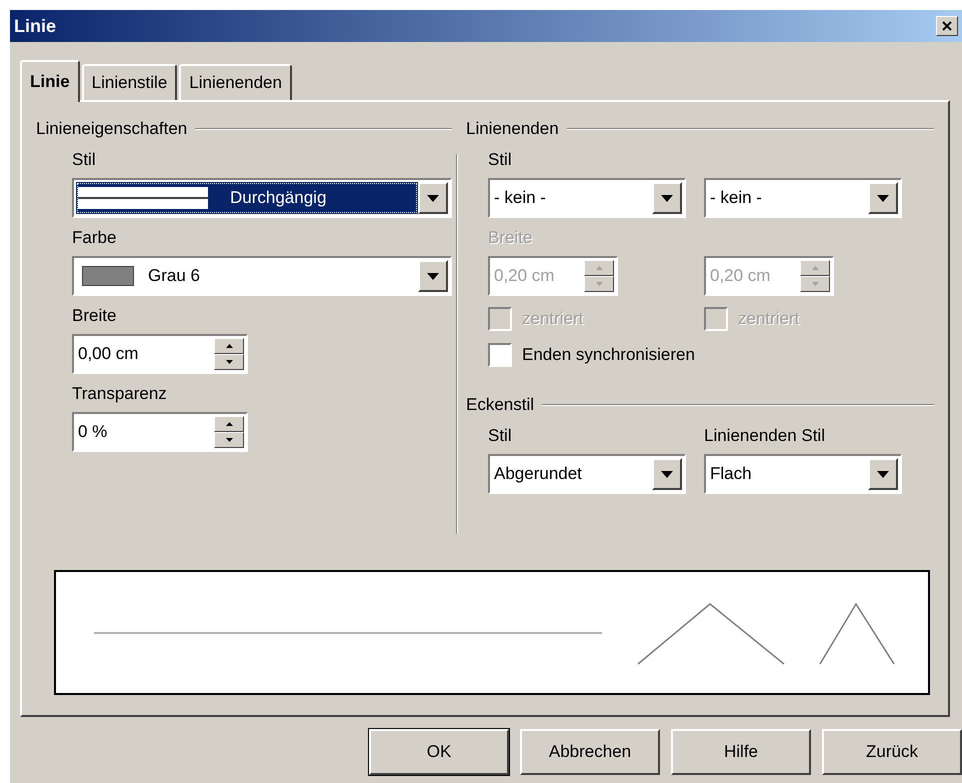 The width and height of the screenshot is (962, 783). I want to click on close-icon, so click(947, 26).